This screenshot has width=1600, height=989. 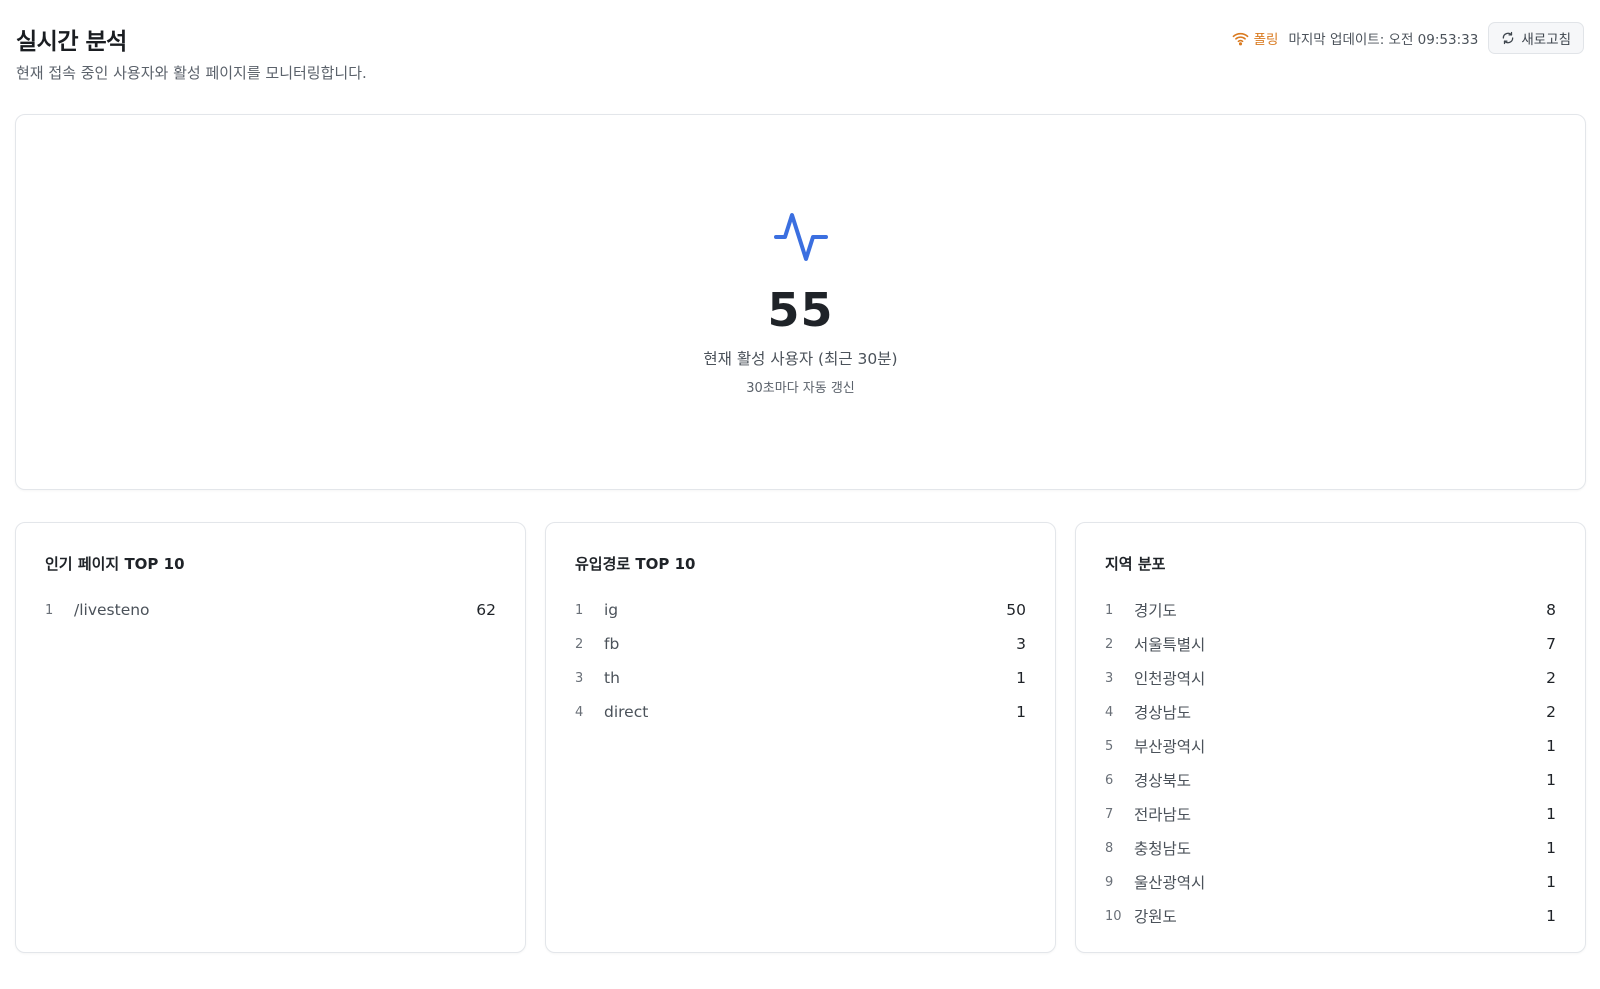 I want to click on item-count: 3, so click(x=1021, y=644).